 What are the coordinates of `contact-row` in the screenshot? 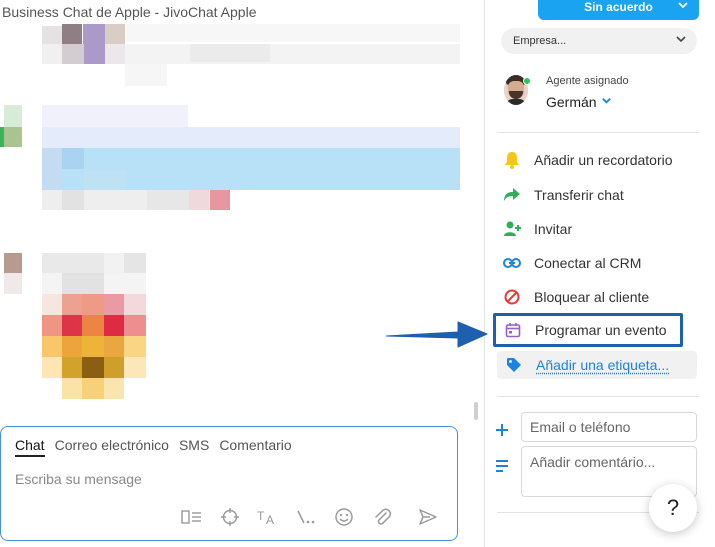 It's located at (505, 430).